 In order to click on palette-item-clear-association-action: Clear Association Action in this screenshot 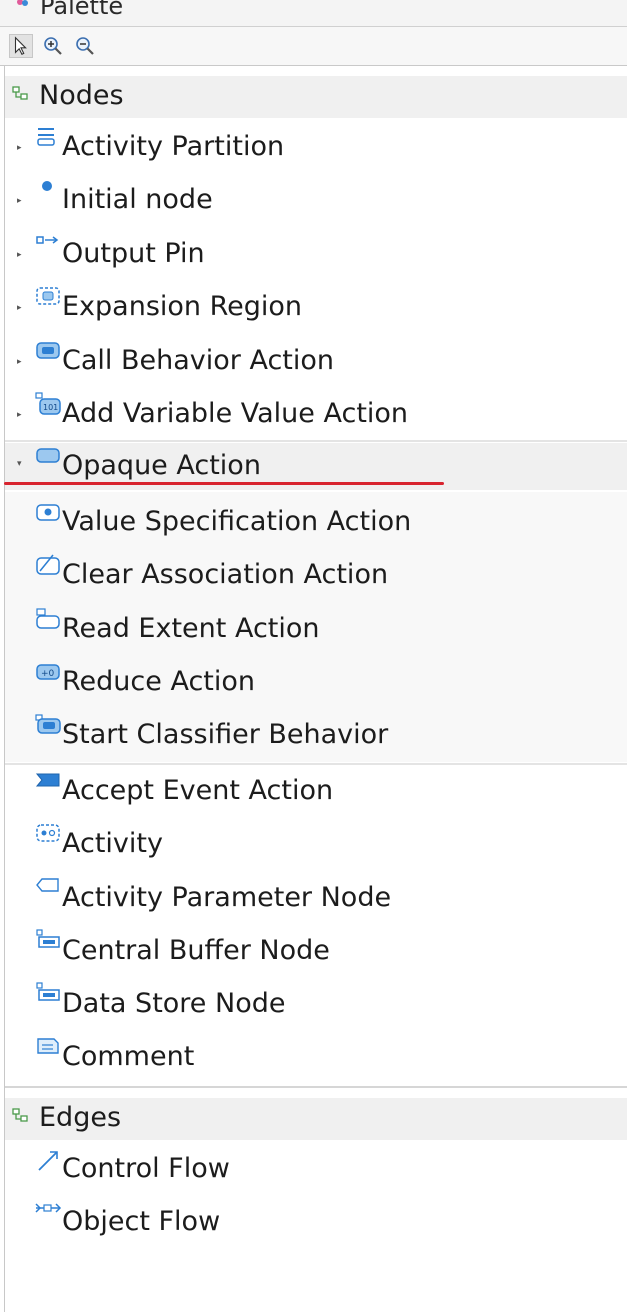, I will do `click(316, 576)`.